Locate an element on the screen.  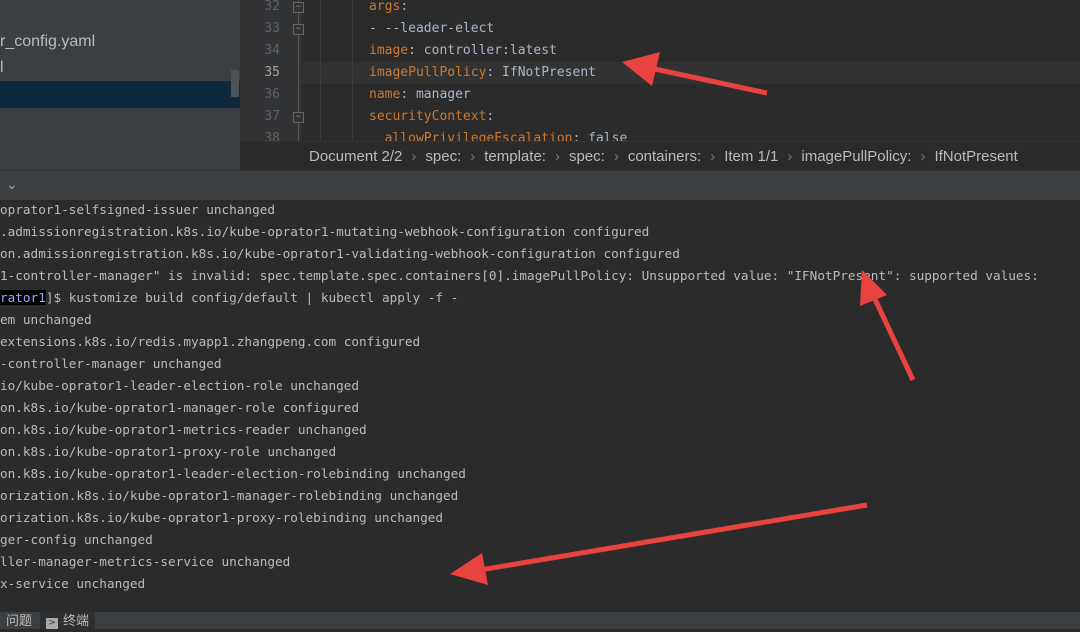
yaml-key: imagePullPolicy is located at coordinates (428, 72).